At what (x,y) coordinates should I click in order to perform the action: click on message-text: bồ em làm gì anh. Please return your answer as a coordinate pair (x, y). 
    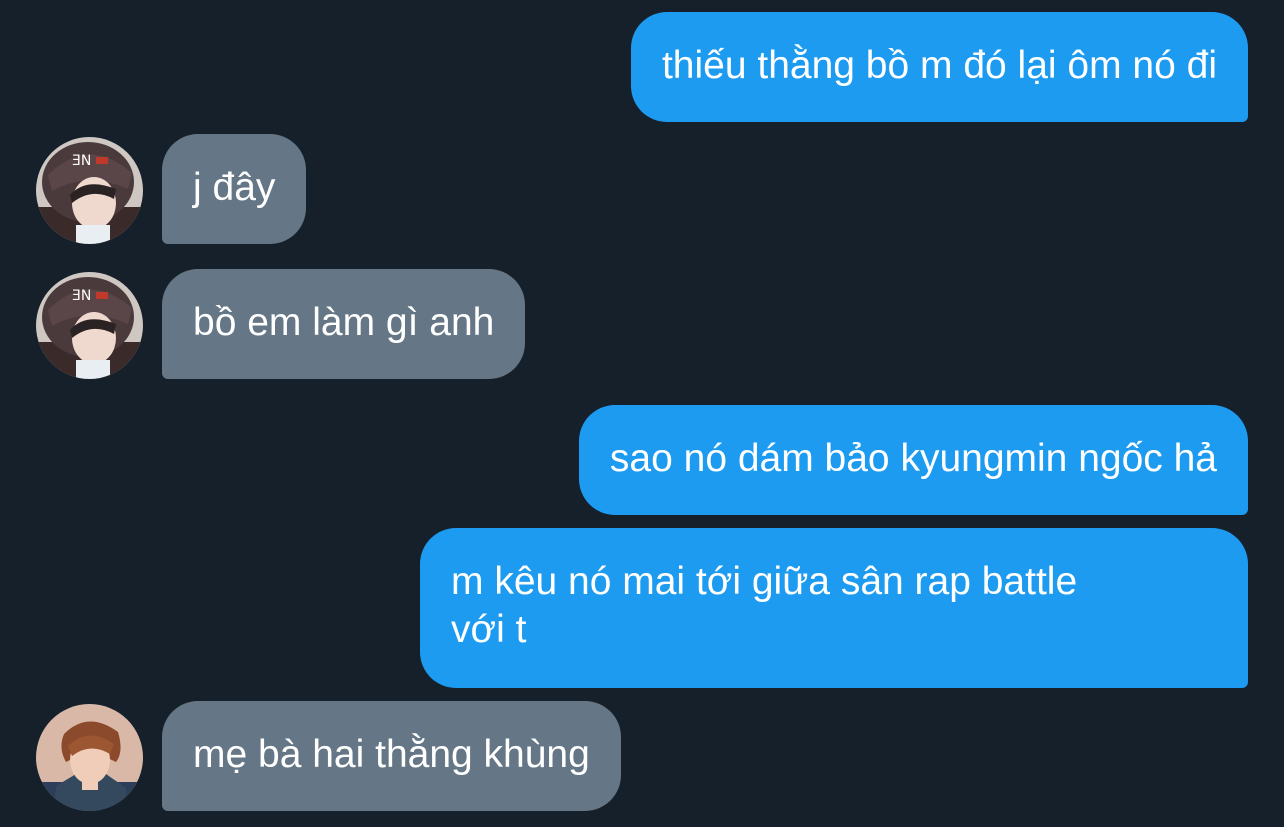
    Looking at the image, I should click on (344, 322).